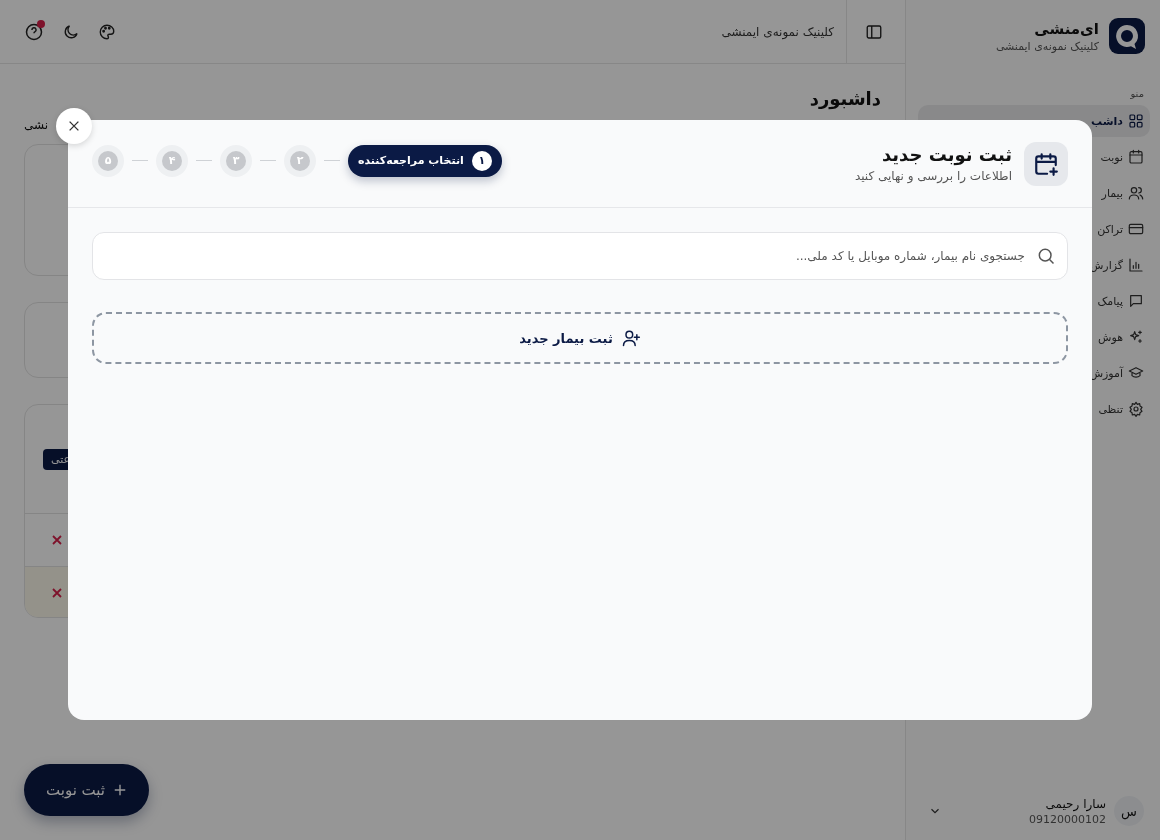  I want to click on app-name: ای‌منشی, so click(1066, 28).